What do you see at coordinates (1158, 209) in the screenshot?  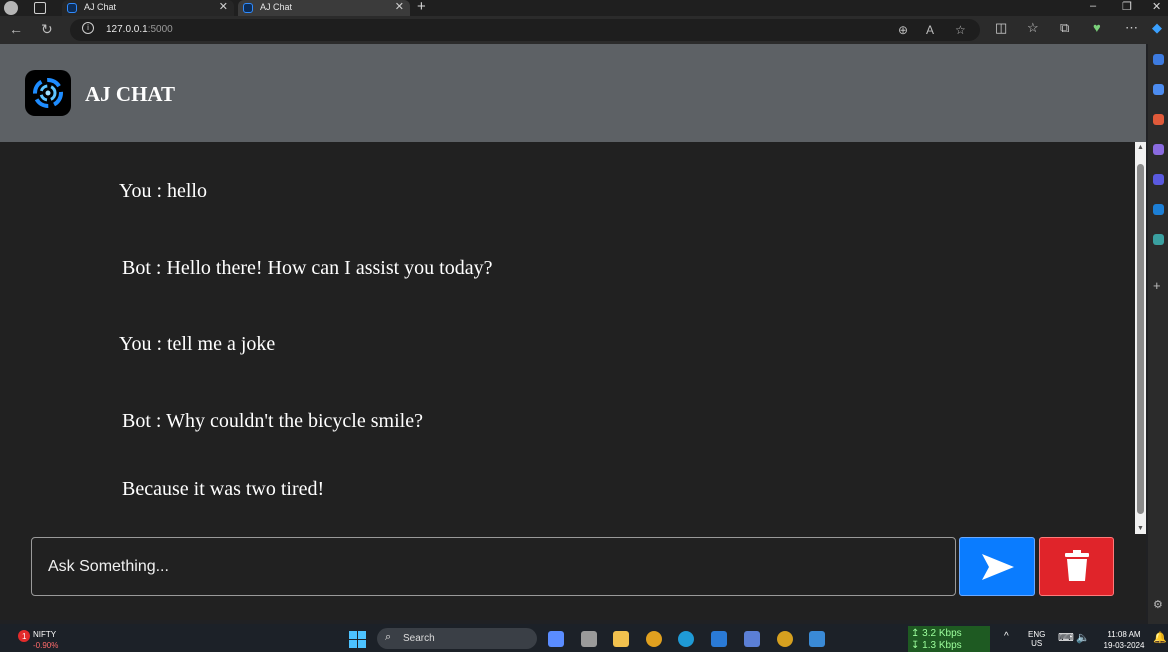 I see `outlook-icon` at bounding box center [1158, 209].